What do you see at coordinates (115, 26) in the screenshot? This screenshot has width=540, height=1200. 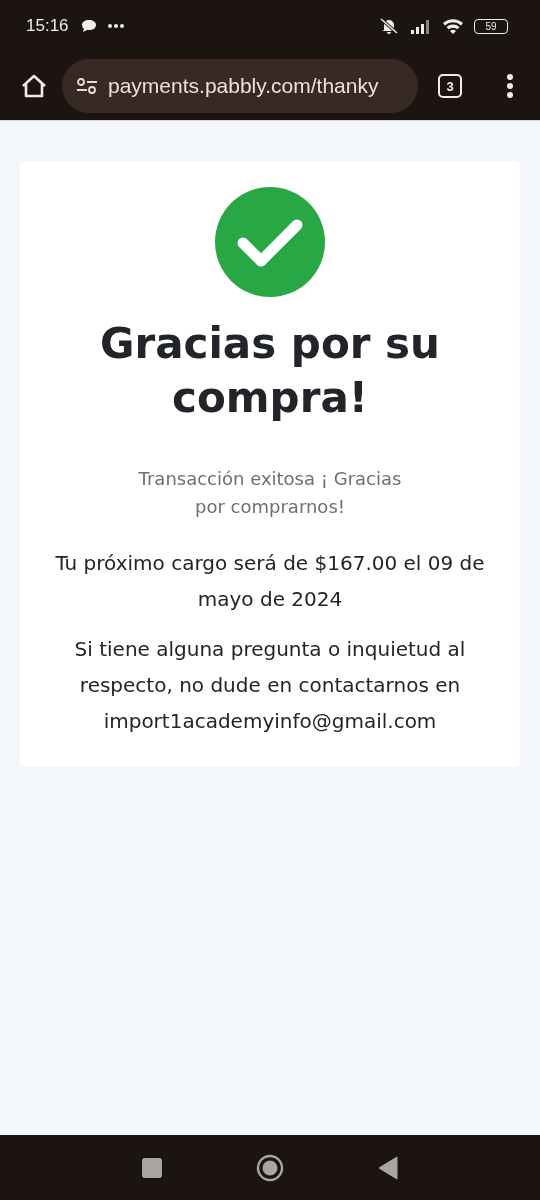 I see `more-notifications-icon` at bounding box center [115, 26].